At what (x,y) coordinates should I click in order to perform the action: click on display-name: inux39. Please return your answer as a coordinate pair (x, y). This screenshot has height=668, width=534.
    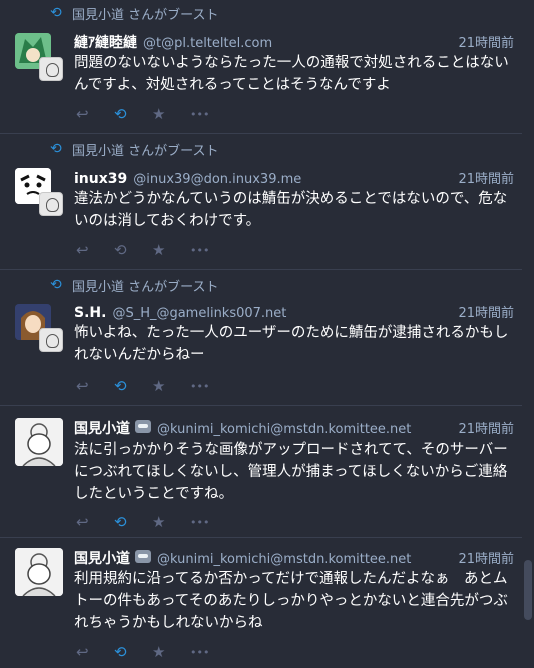
    Looking at the image, I should click on (100, 179).